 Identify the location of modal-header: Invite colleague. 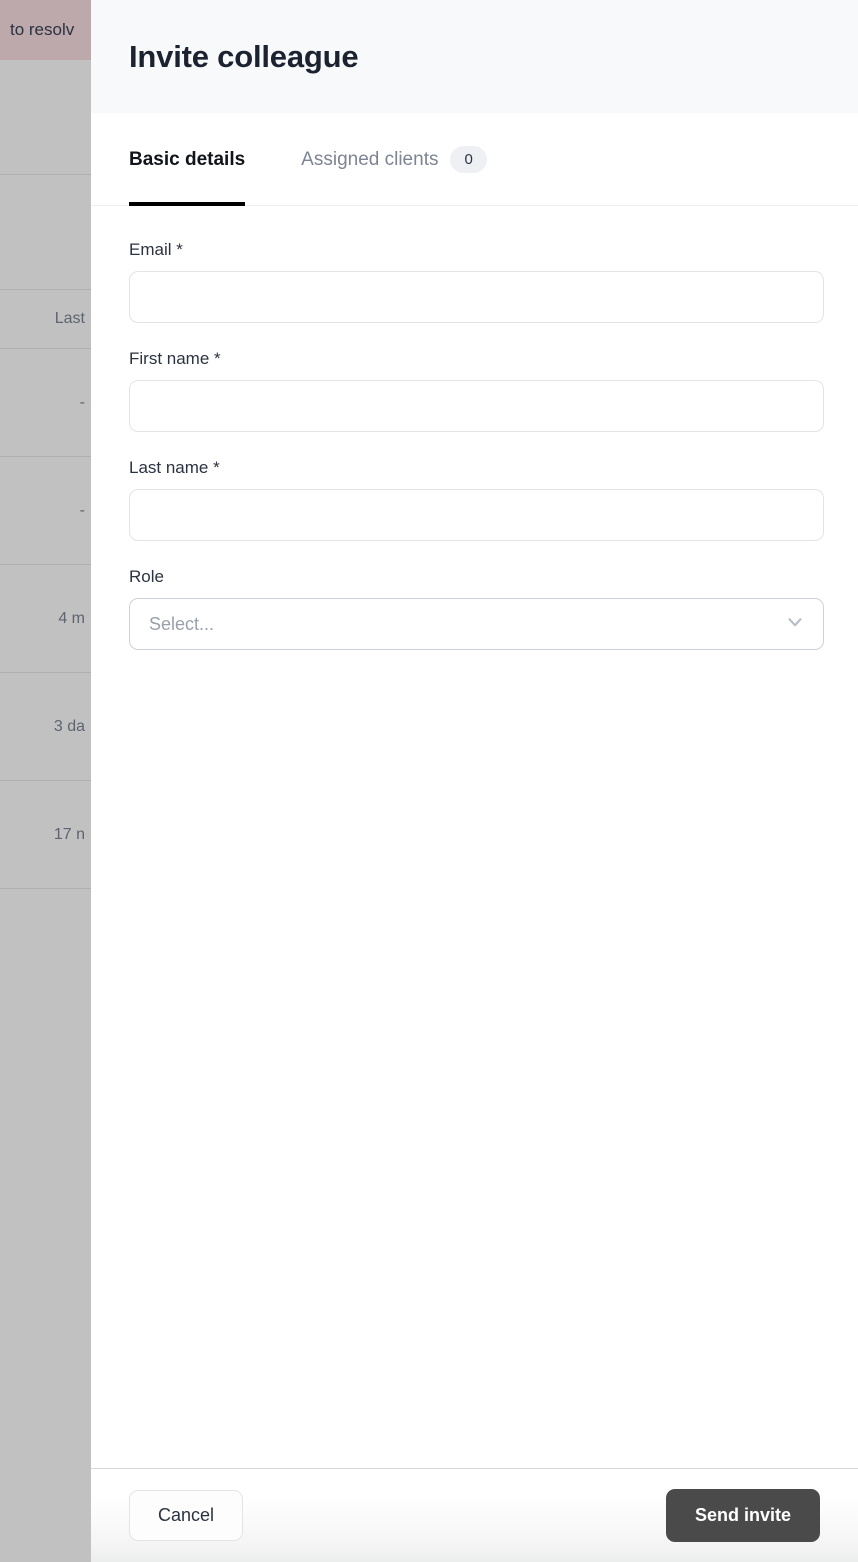
(474, 56).